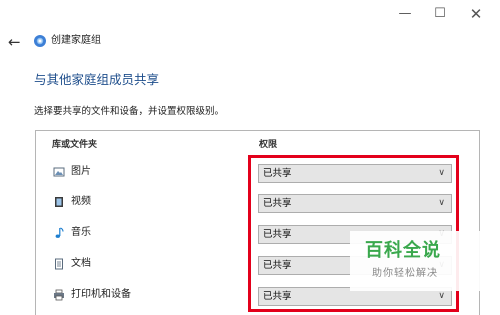 The image size is (500, 315). Describe the element at coordinates (59, 232) in the screenshot. I see `music-icon` at that location.